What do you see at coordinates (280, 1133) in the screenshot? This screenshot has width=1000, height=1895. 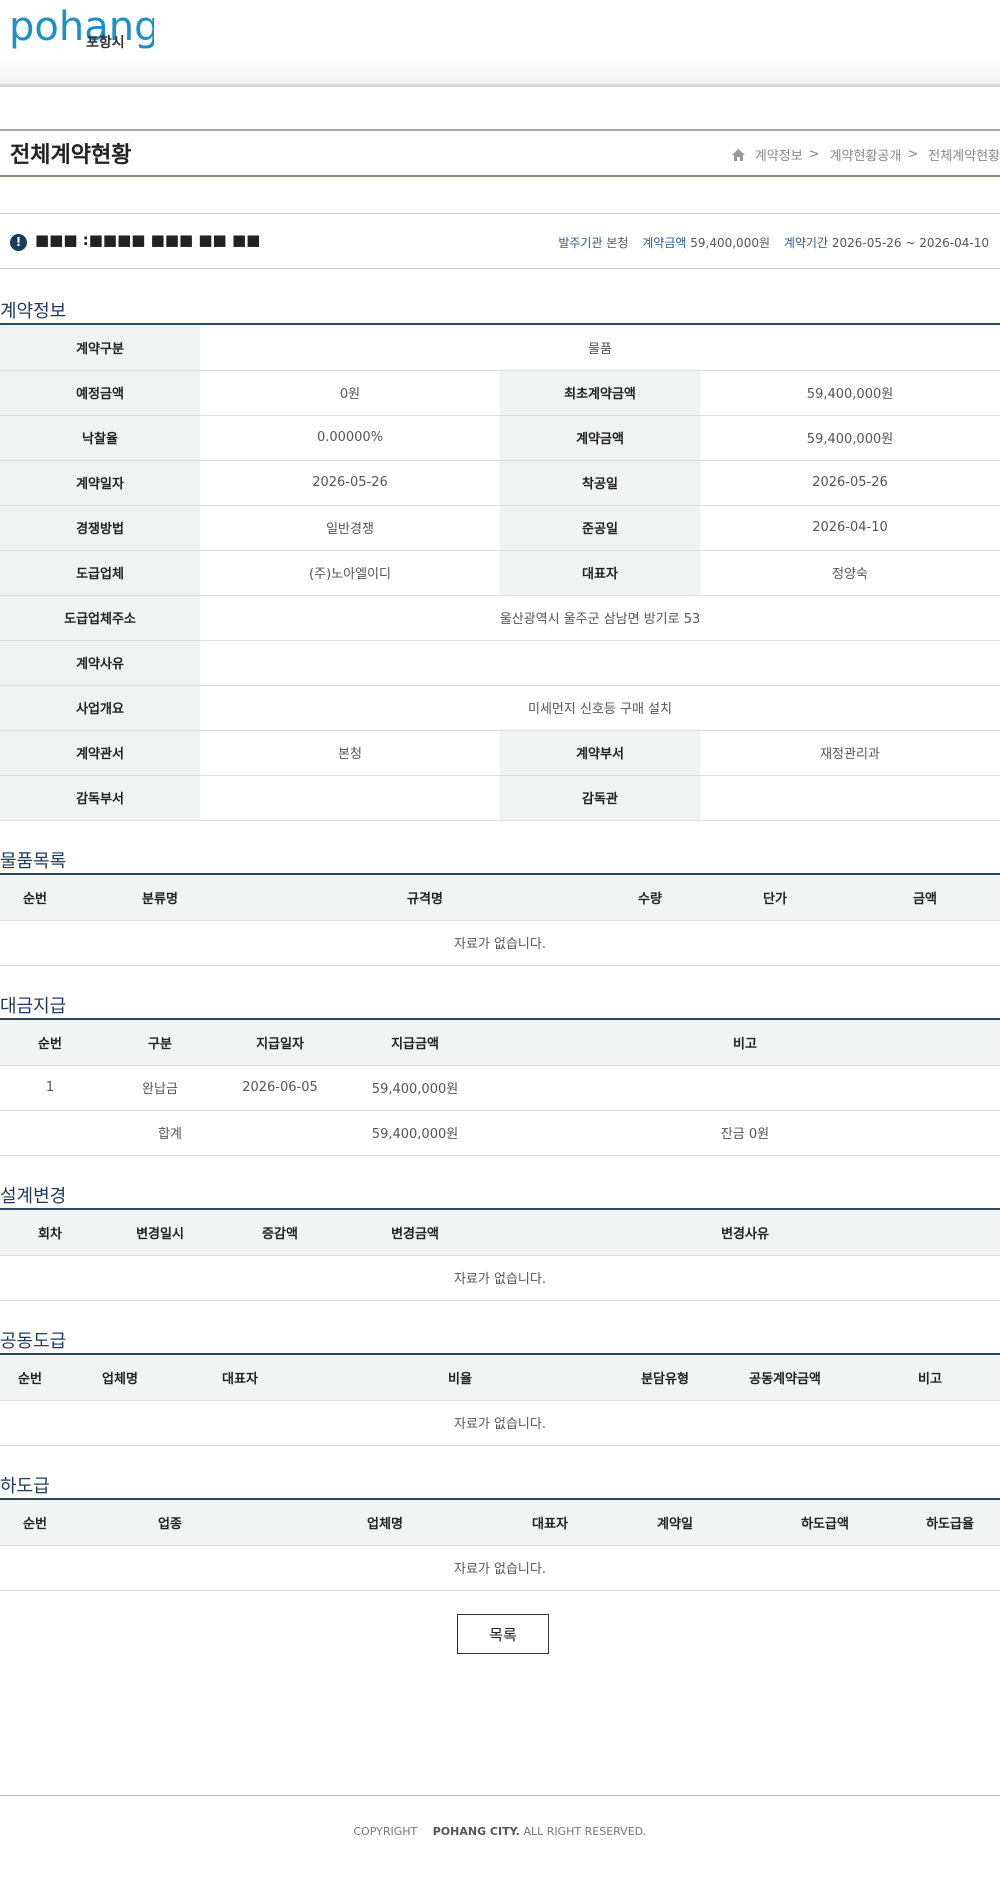 I see `cell-empty` at bounding box center [280, 1133].